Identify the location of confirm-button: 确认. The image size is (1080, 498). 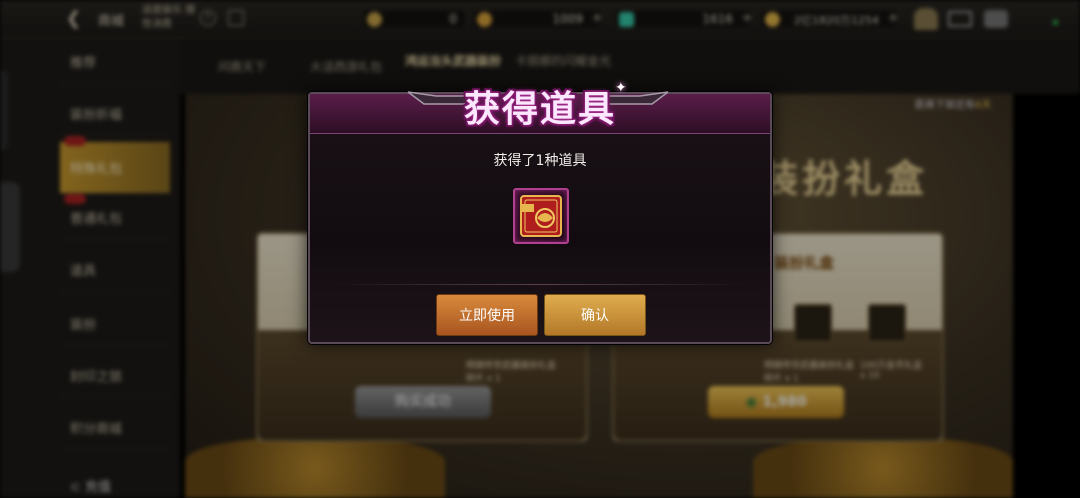
(595, 315).